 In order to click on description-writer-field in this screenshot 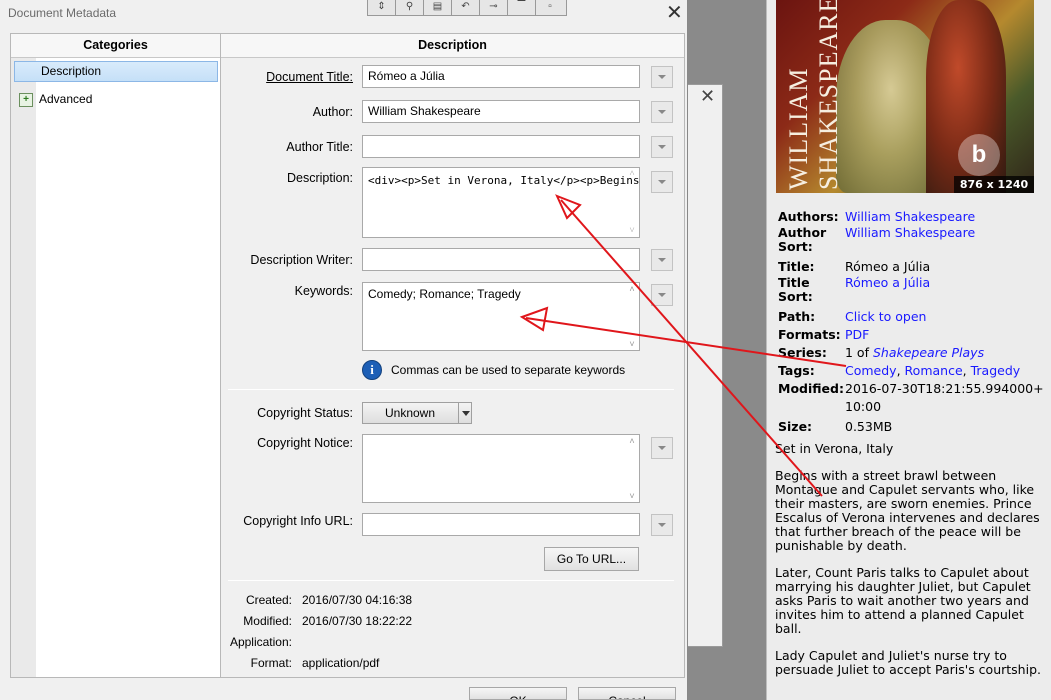, I will do `click(501, 259)`.